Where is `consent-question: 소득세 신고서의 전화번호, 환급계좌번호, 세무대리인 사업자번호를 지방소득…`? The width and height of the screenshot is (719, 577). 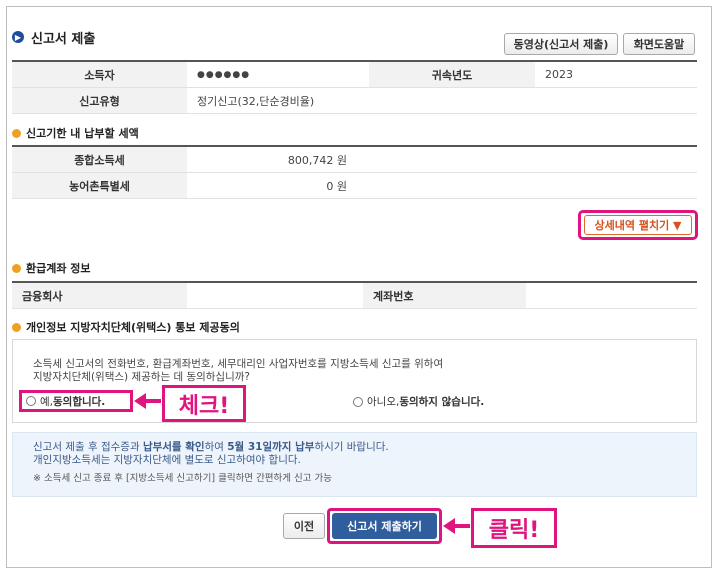 consent-question: 소득세 신고서의 전화번호, 환급계좌번호, 세무대리인 사업자번호를 지방소득… is located at coordinates (238, 370).